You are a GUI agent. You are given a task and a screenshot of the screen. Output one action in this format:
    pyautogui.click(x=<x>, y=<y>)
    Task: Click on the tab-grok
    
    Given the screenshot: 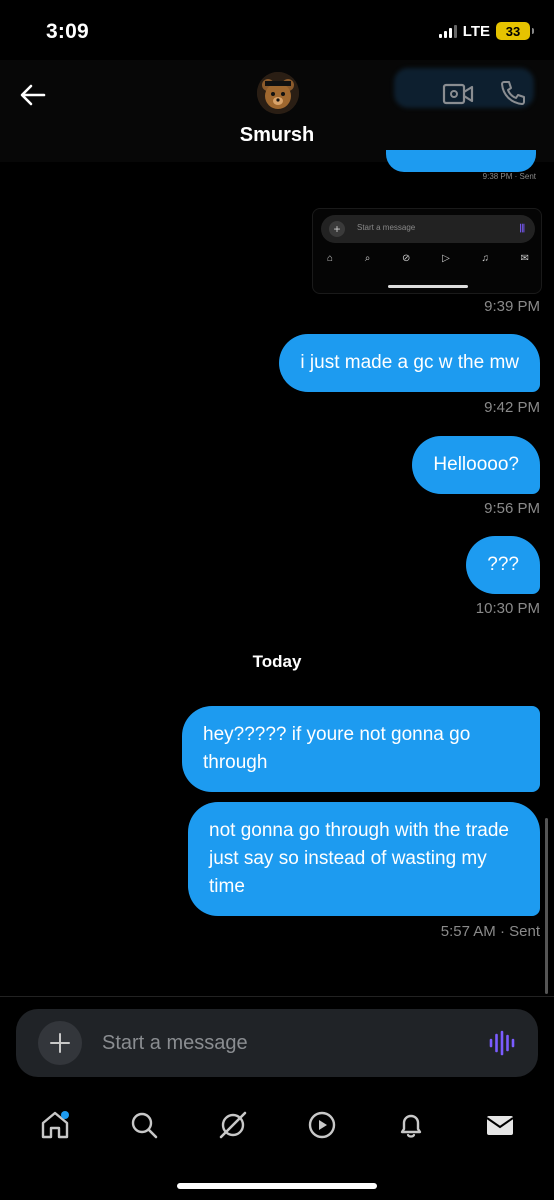 What is the action you would take?
    pyautogui.click(x=233, y=1125)
    